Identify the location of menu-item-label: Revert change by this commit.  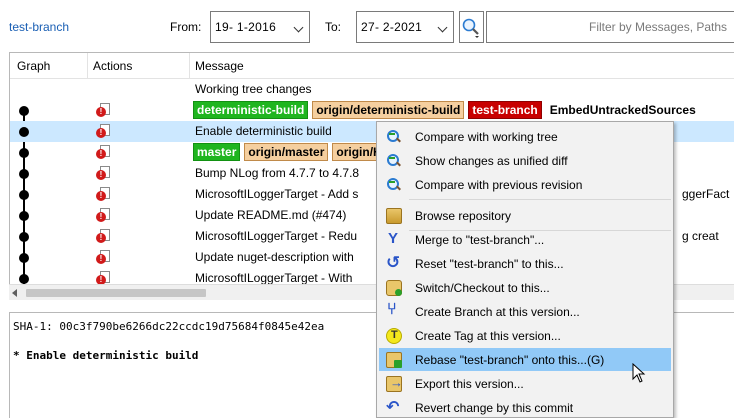
(494, 408).